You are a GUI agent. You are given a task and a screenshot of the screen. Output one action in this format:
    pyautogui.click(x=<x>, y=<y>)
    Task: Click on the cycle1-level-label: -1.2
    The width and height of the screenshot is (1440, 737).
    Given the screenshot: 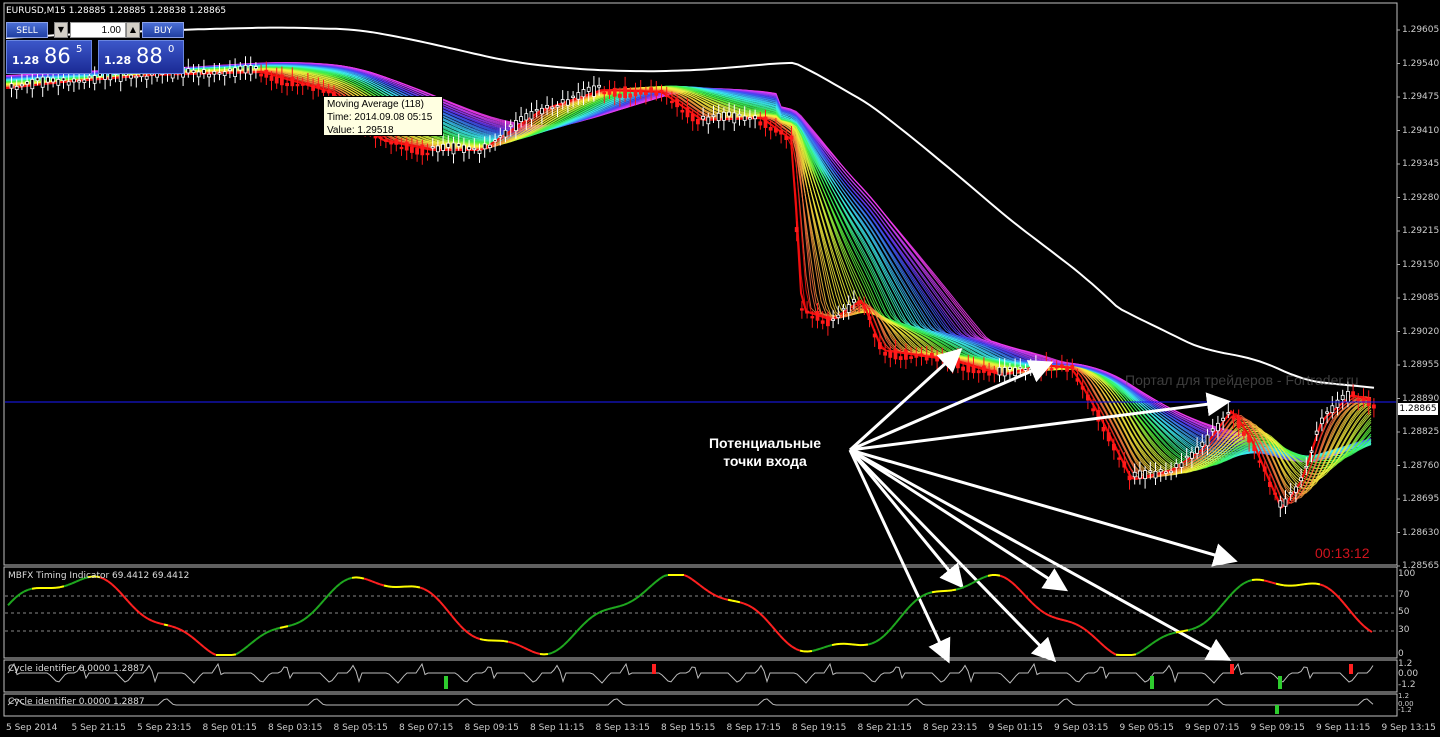 What is the action you would take?
    pyautogui.click(x=1407, y=685)
    